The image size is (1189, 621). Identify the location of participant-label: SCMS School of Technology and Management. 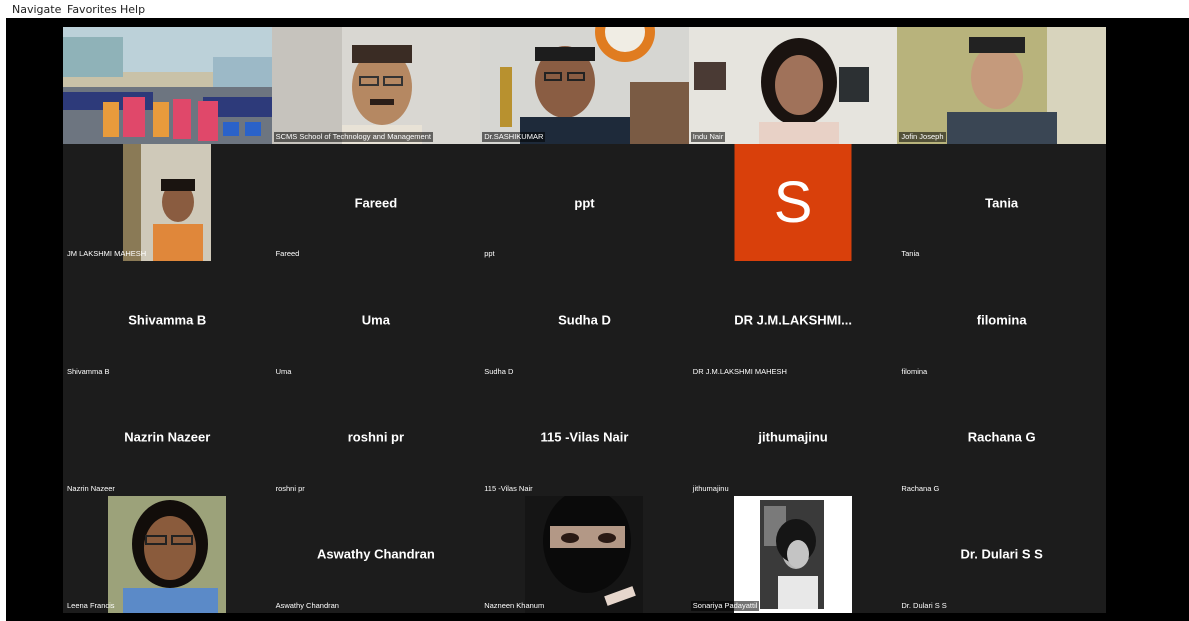
(353, 137).